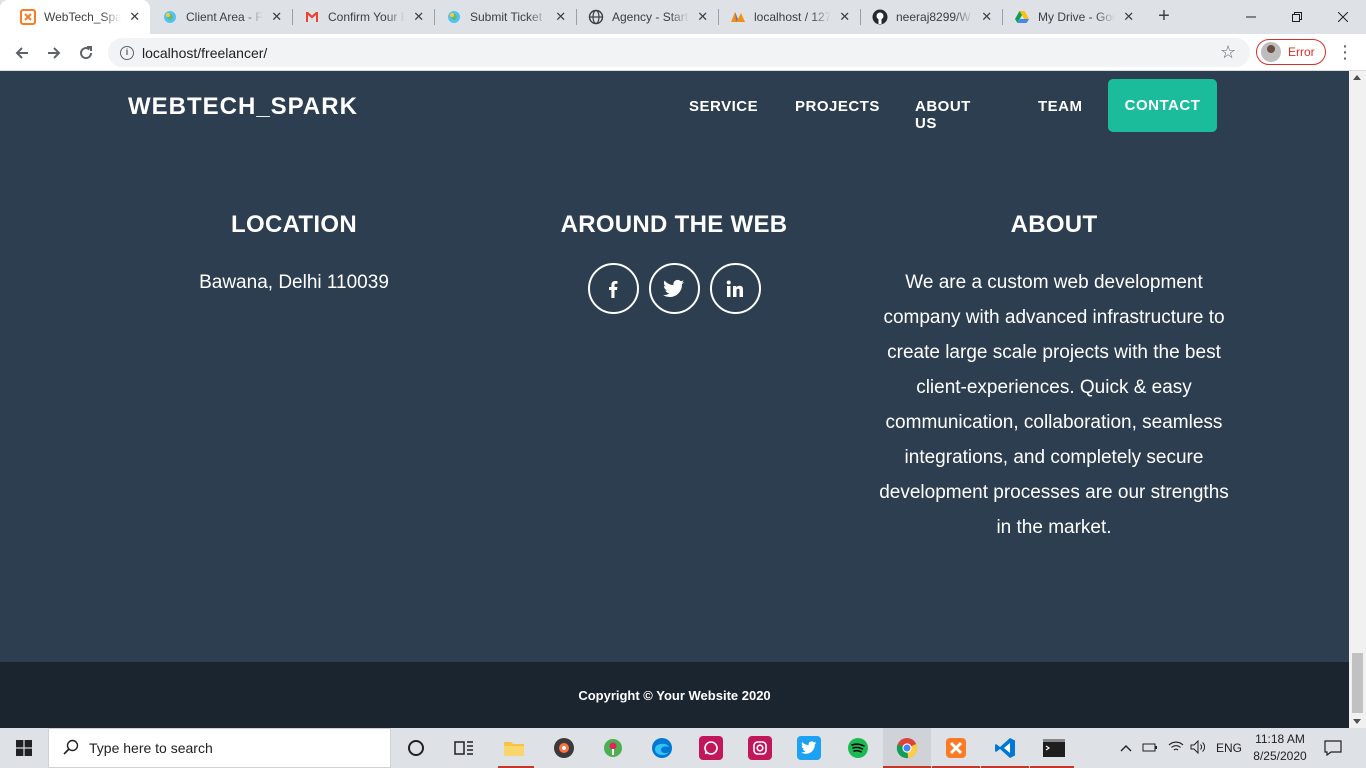 This screenshot has height=768, width=1366. I want to click on windows-icon, so click(24, 748).